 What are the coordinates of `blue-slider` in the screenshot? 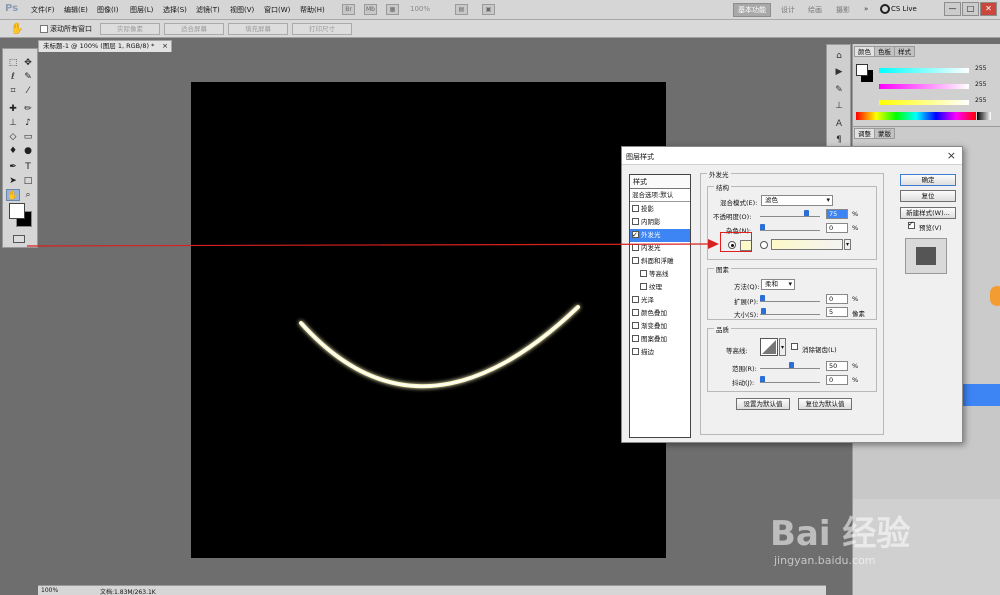 It's located at (924, 102).